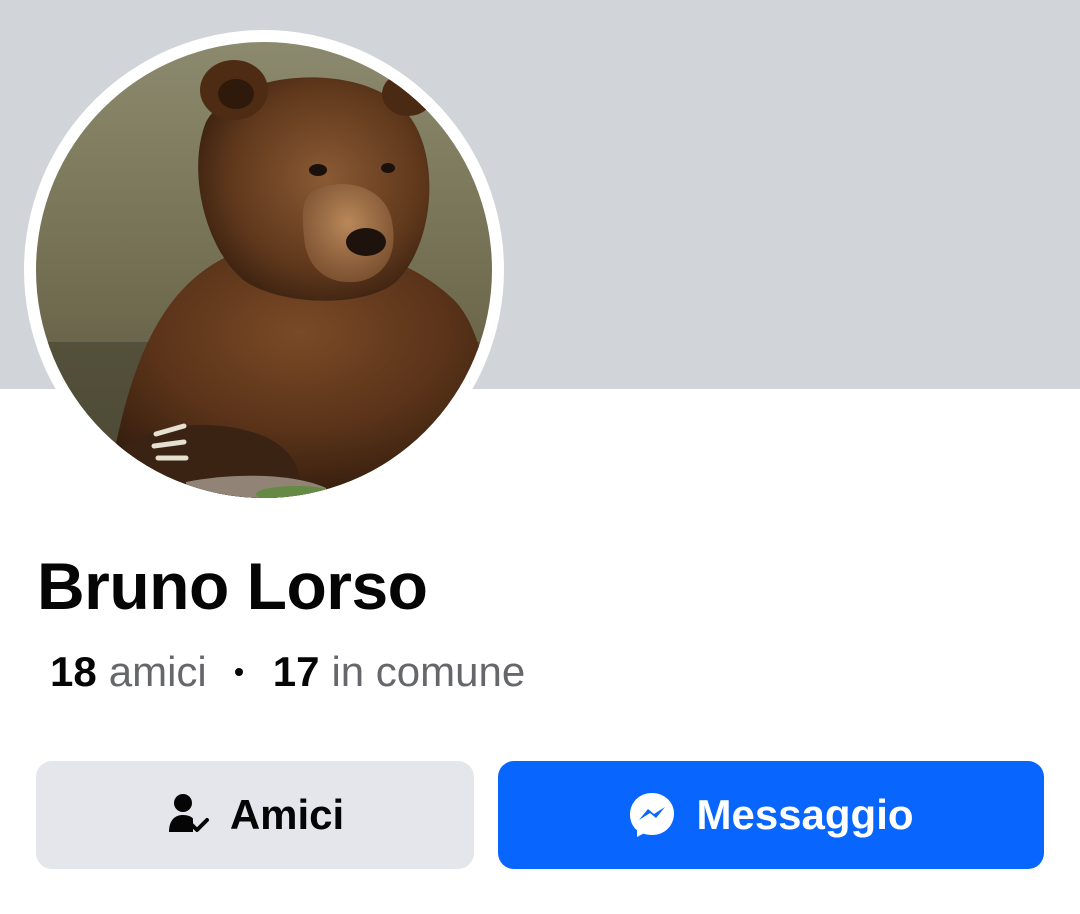 The image size is (1080, 914). Describe the element at coordinates (652, 815) in the screenshot. I see `messenger-icon` at that location.